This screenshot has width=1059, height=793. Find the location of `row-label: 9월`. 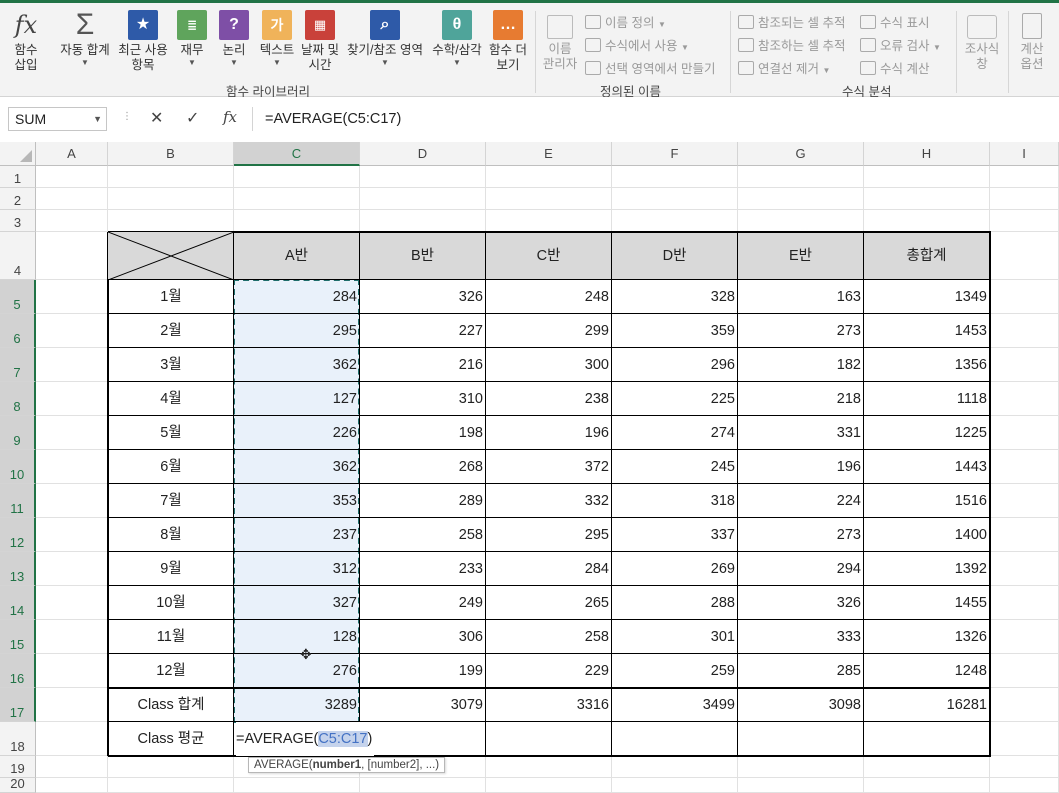

row-label: 9월 is located at coordinates (171, 569).